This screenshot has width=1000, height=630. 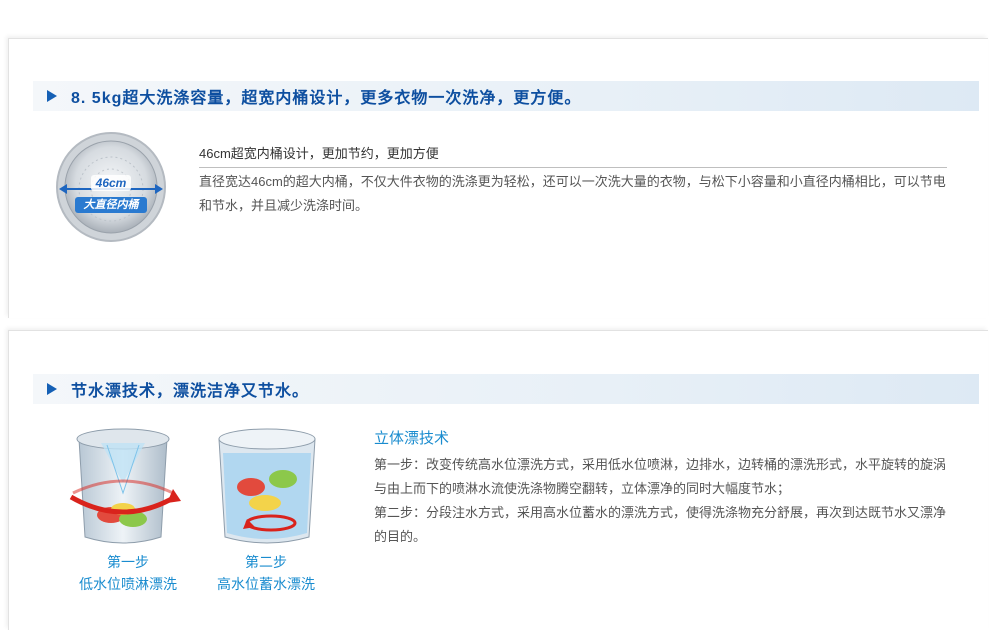 What do you see at coordinates (128, 562) in the screenshot?
I see `step-label: 第一步` at bounding box center [128, 562].